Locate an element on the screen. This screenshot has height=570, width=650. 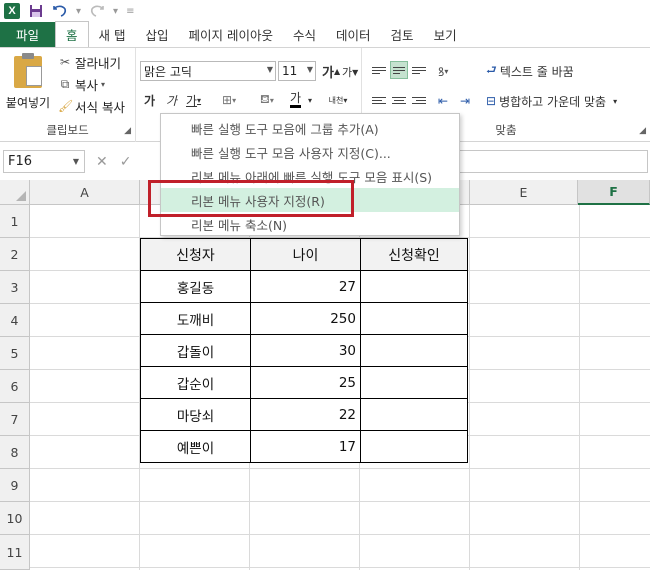
clipboard-launcher-icon: ◢ is located at coordinates (127, 131).